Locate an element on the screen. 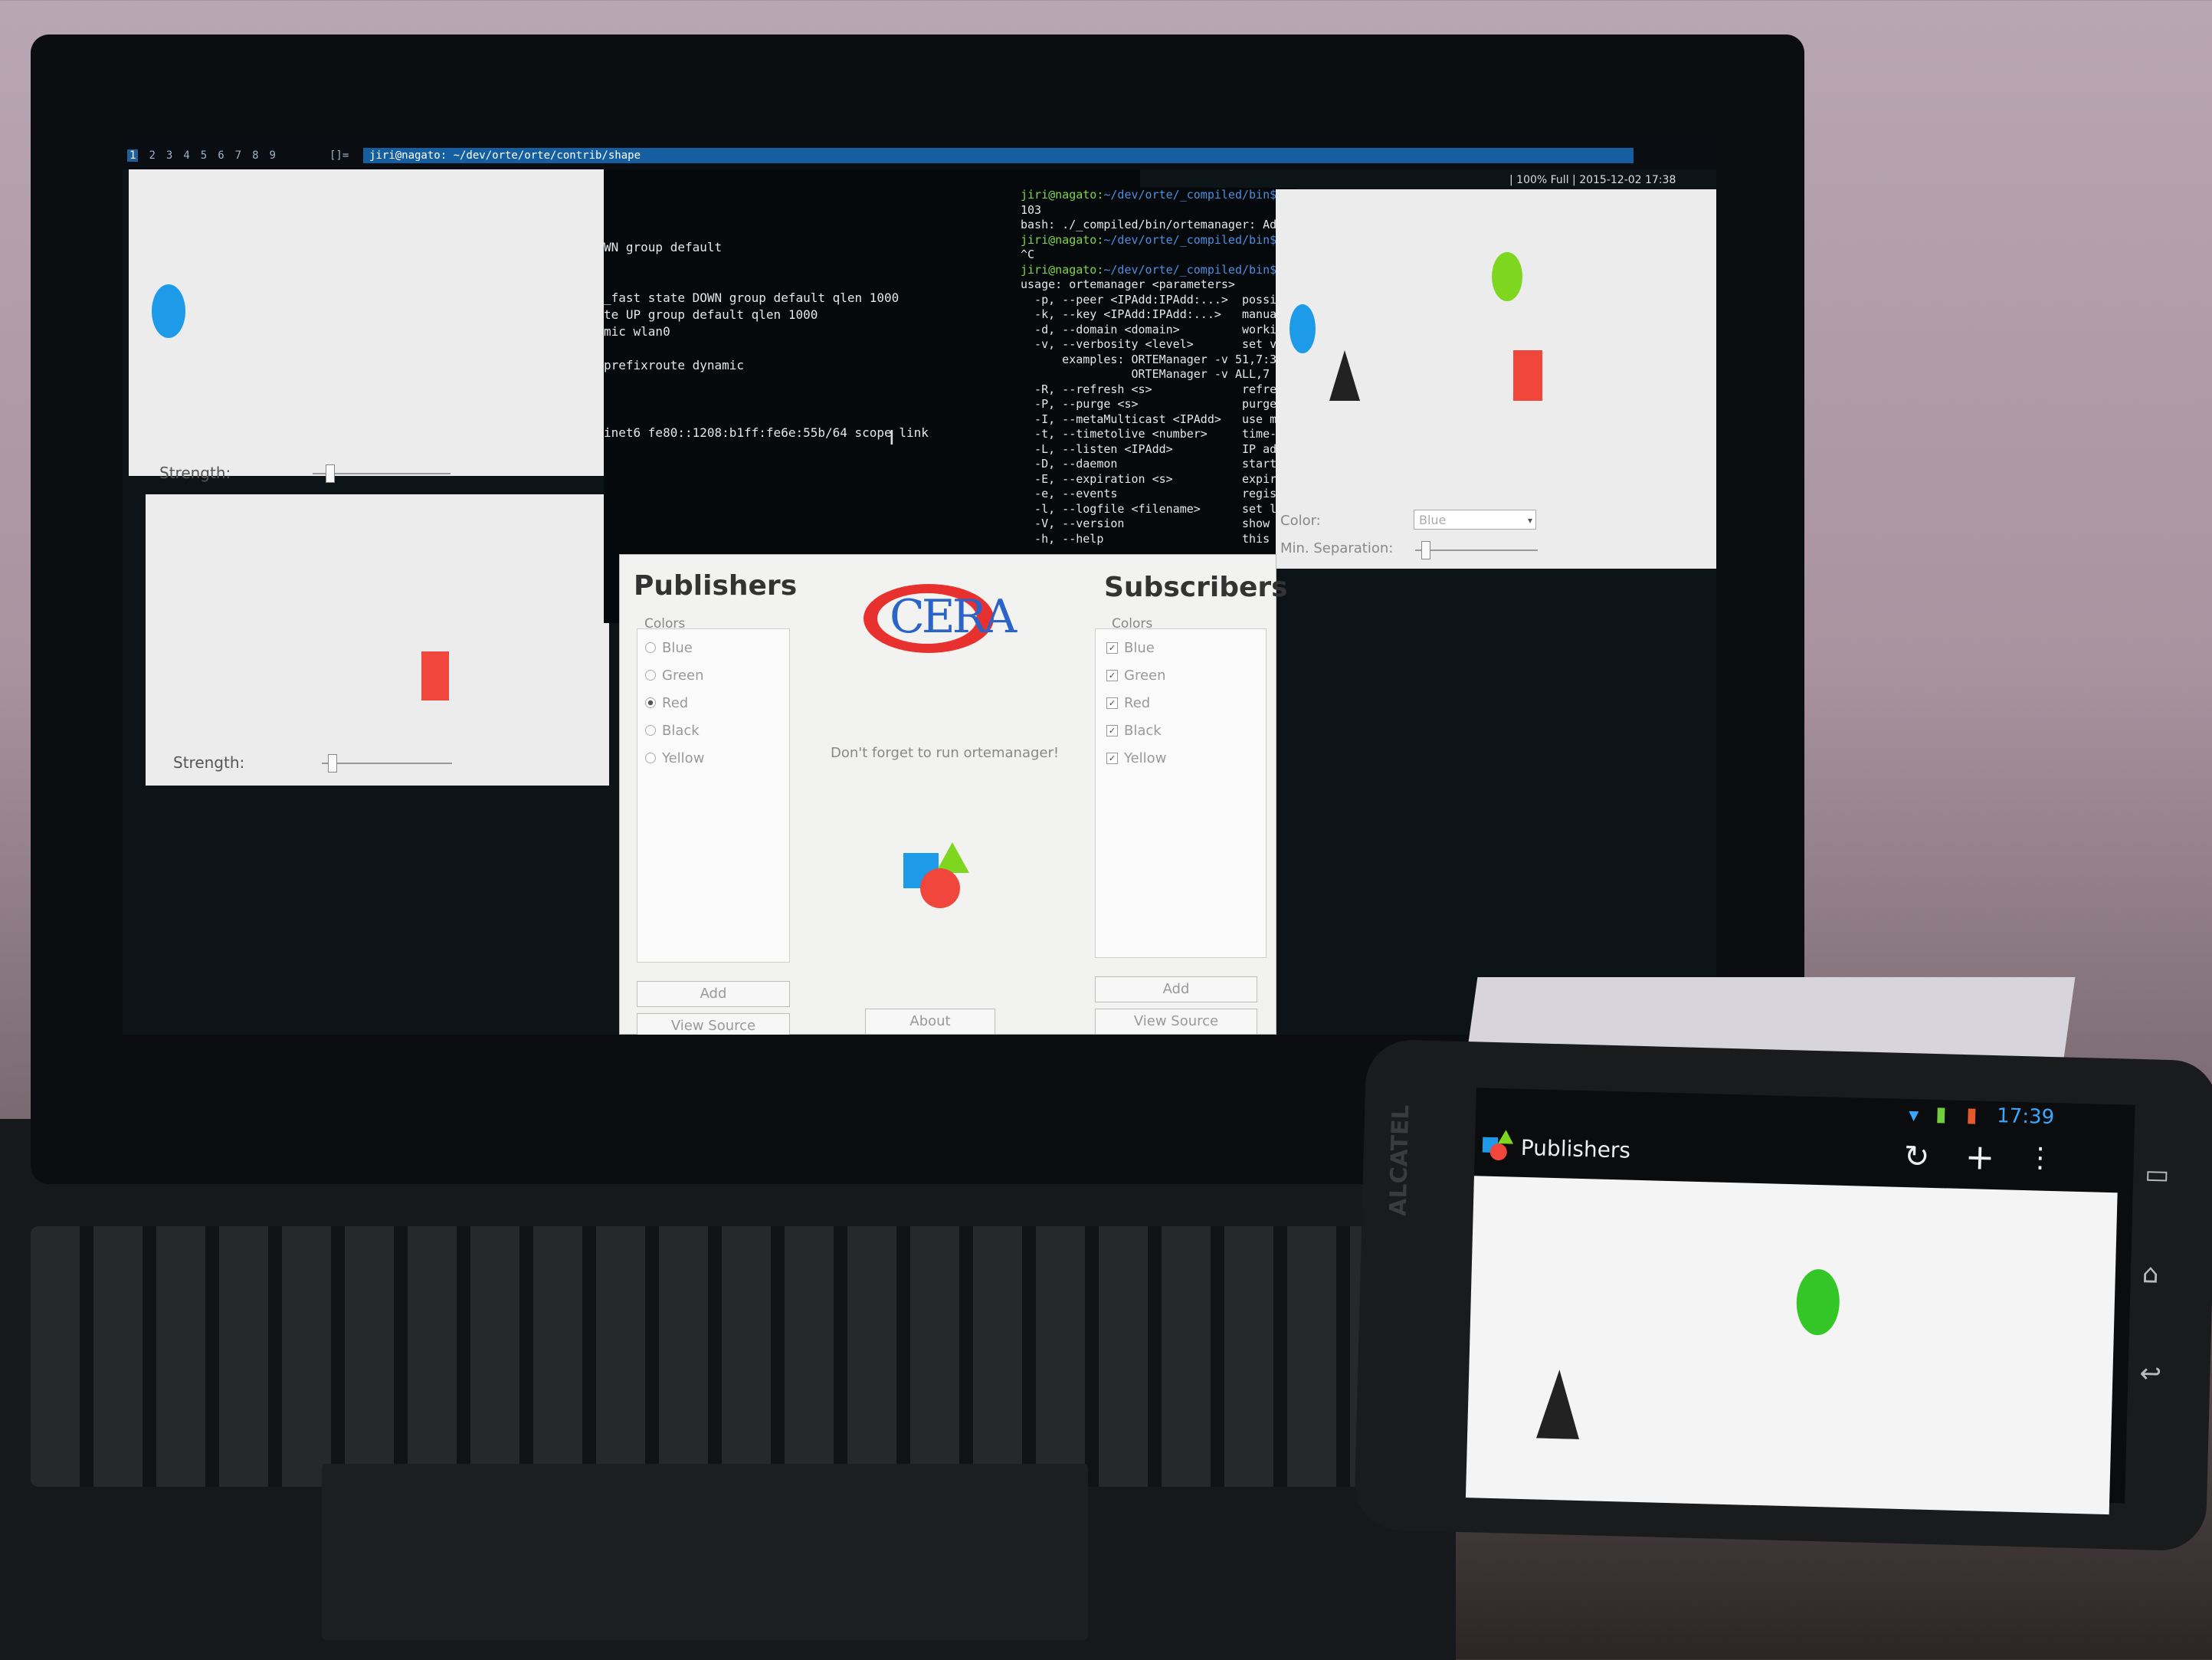 The width and height of the screenshot is (2212, 1660). laptop-touchpad is located at coordinates (705, 1552).